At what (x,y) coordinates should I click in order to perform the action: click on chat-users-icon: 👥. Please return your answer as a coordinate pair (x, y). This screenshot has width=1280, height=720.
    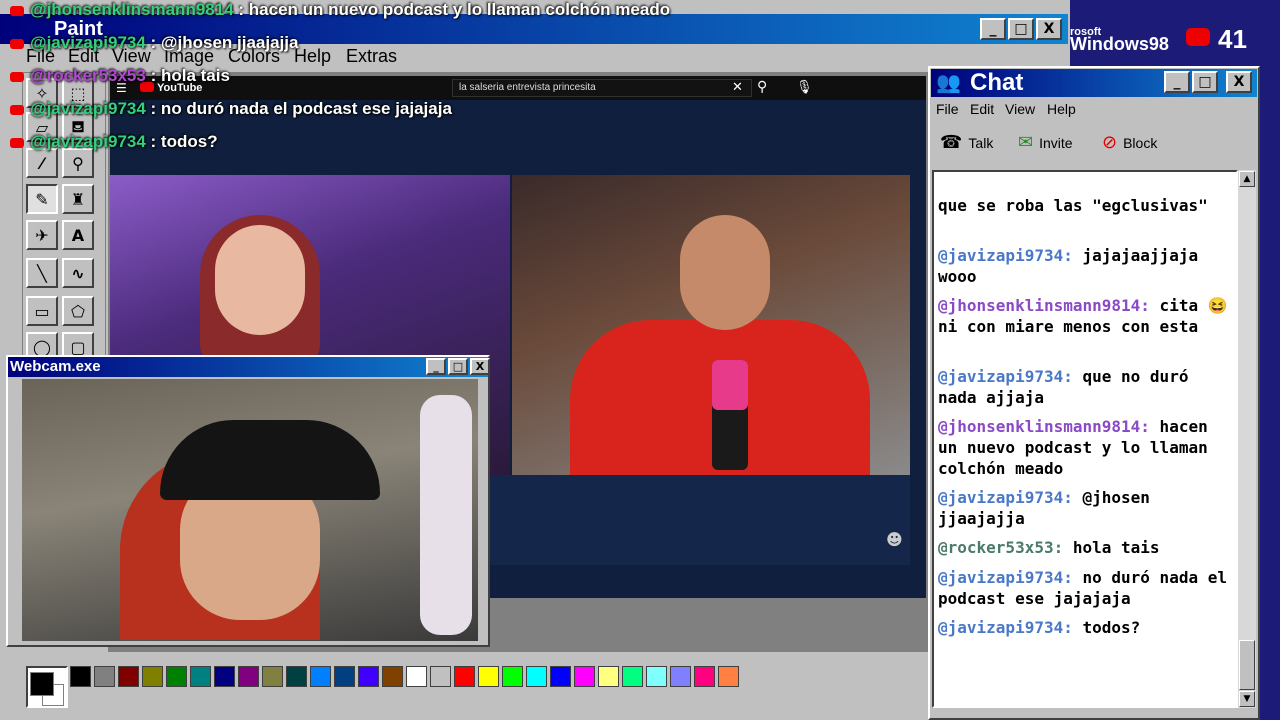
    Looking at the image, I should click on (948, 82).